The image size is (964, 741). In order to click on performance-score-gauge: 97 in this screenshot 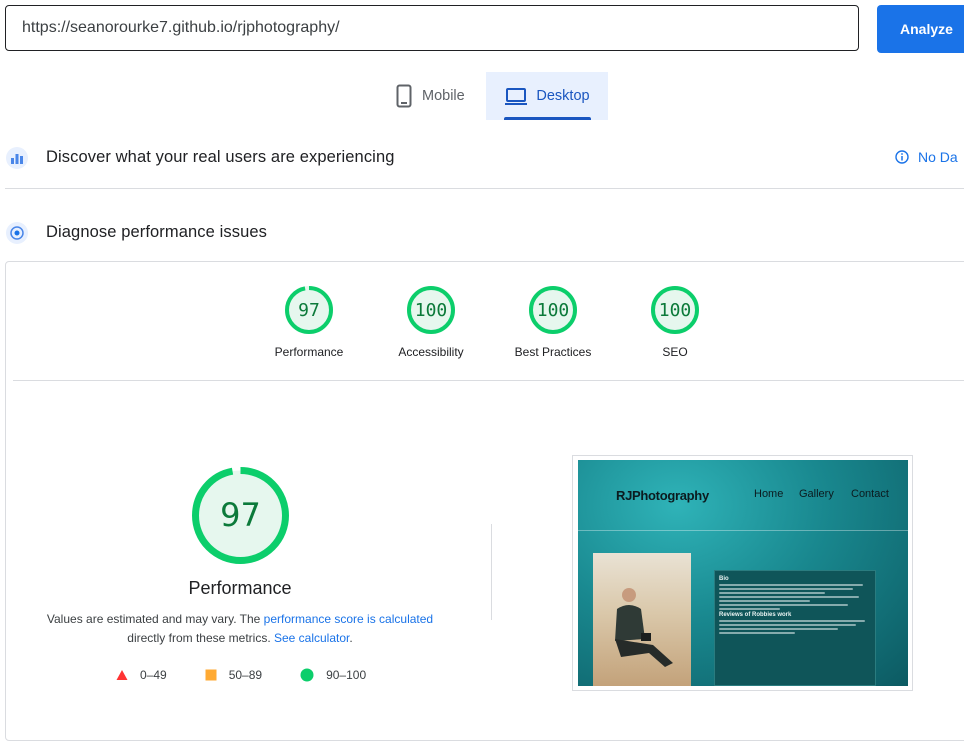, I will do `click(240, 515)`.